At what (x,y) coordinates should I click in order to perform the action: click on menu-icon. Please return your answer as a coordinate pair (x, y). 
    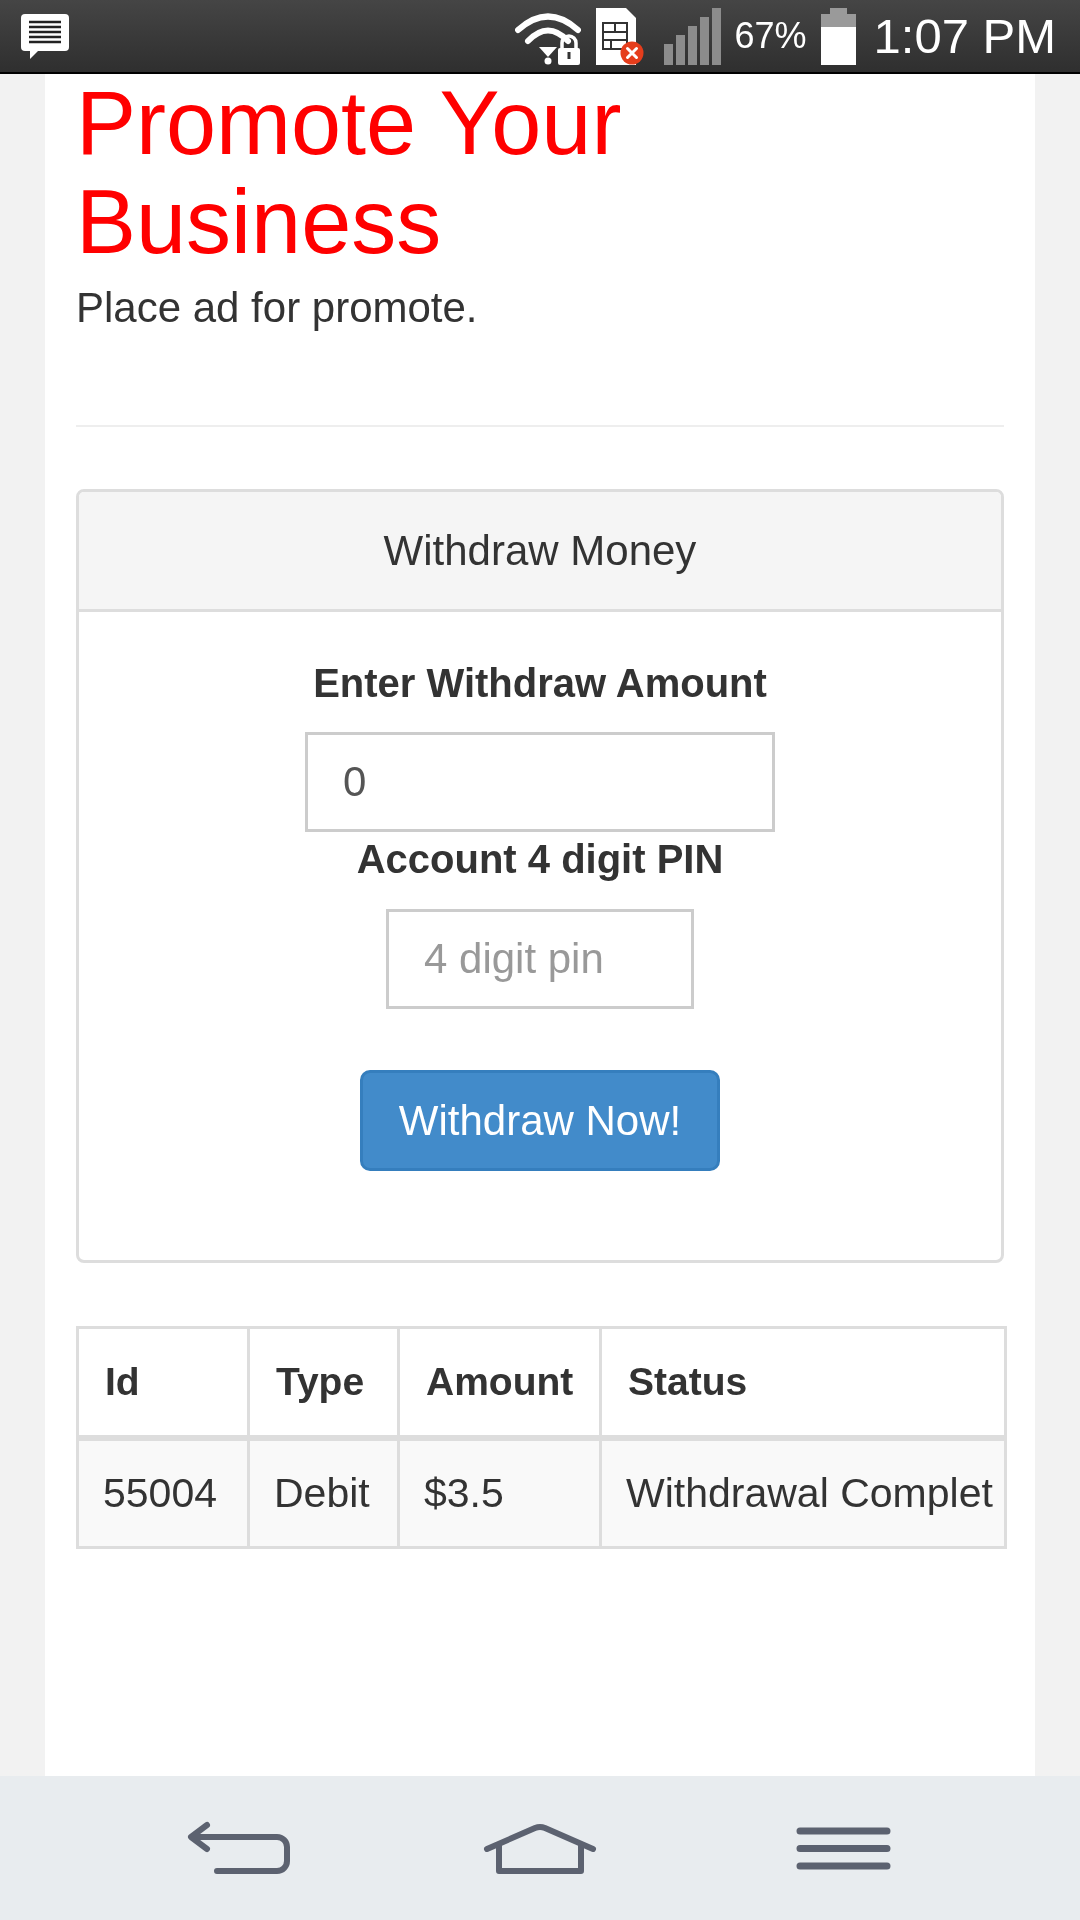
    Looking at the image, I should click on (843, 1848).